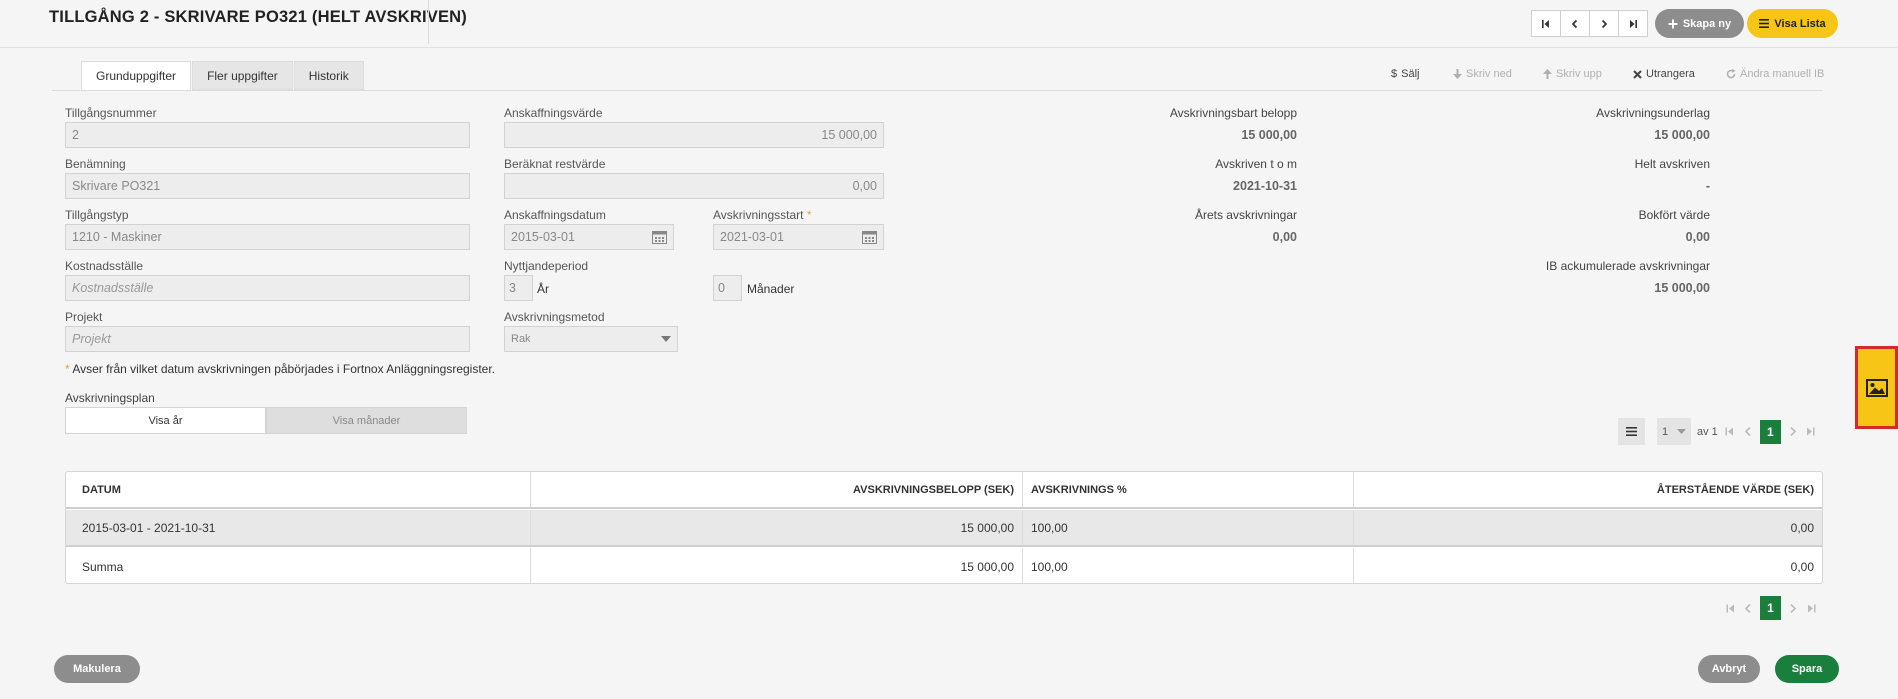 The width and height of the screenshot is (1898, 699). I want to click on fully-depreciated-label: Helt avskriven, so click(1672, 164).